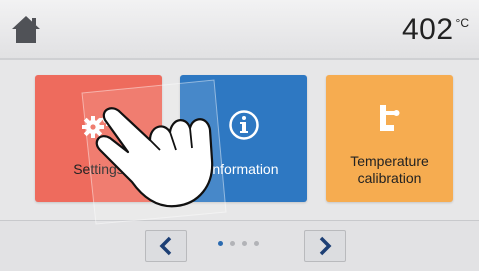  I want to click on temperature-value: 402, so click(427, 29).